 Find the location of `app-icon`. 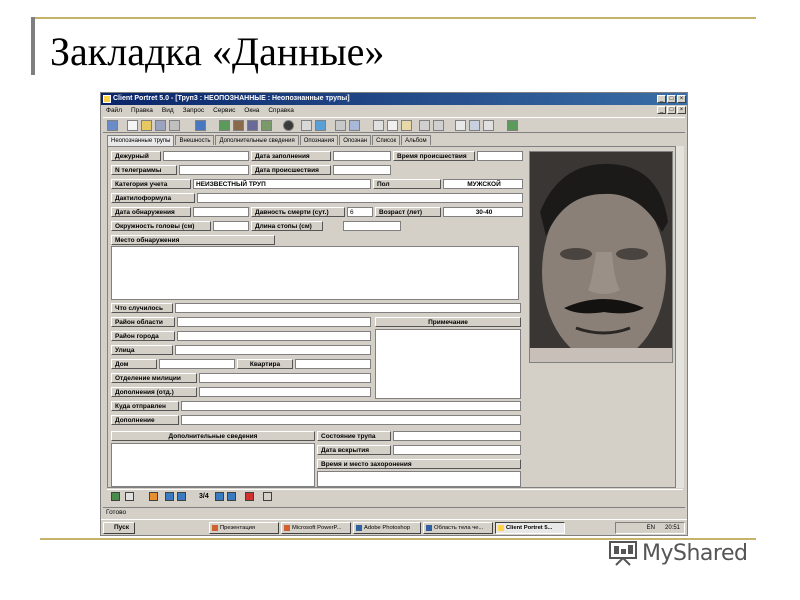

app-icon is located at coordinates (501, 528).